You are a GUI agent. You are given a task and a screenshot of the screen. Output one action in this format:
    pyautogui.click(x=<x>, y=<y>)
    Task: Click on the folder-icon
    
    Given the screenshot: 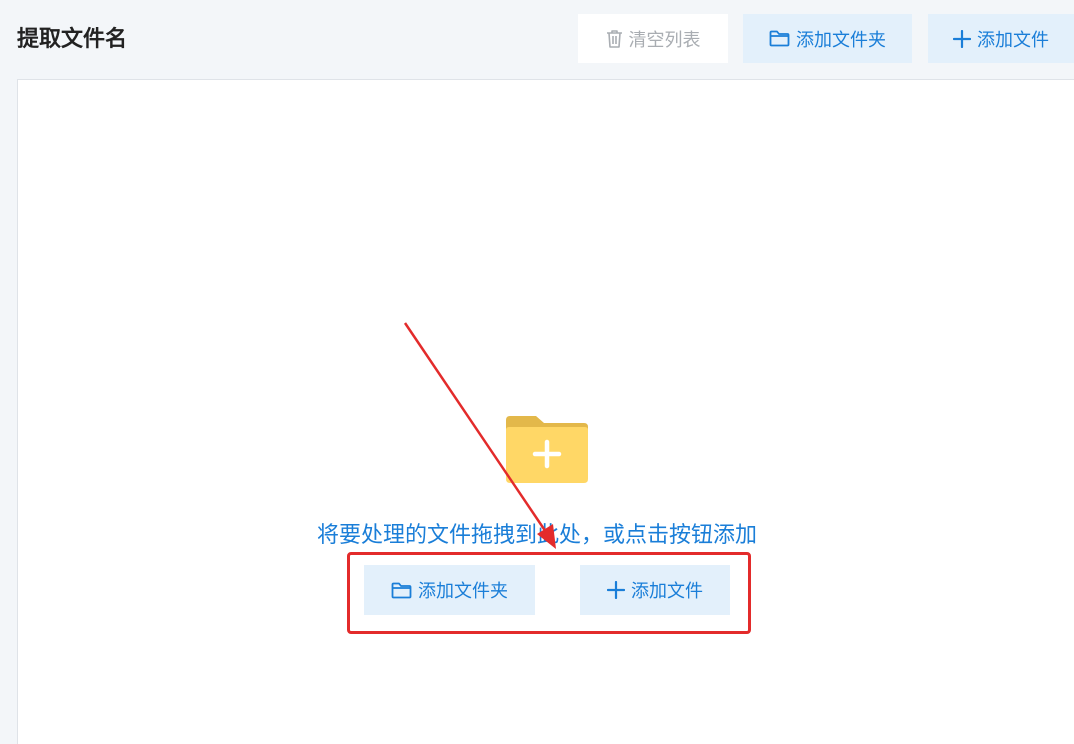 What is the action you would take?
    pyautogui.click(x=779, y=38)
    